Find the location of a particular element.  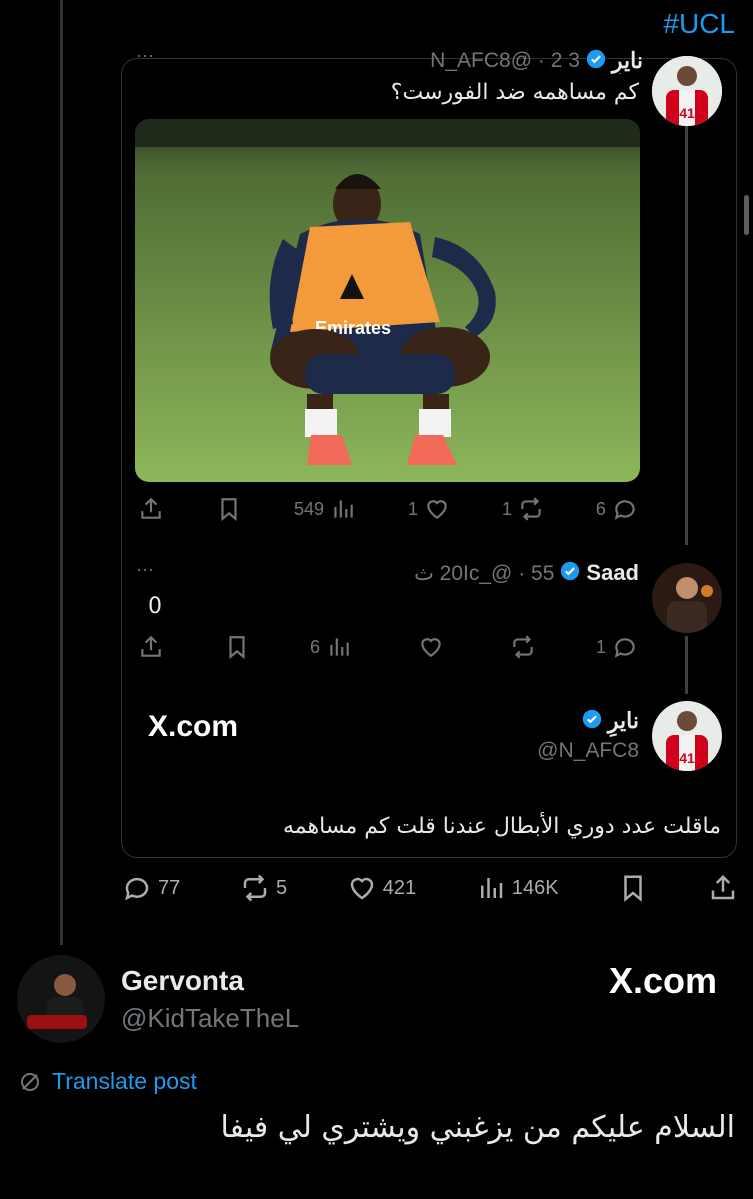

replies-count: 6 is located at coordinates (600, 508).